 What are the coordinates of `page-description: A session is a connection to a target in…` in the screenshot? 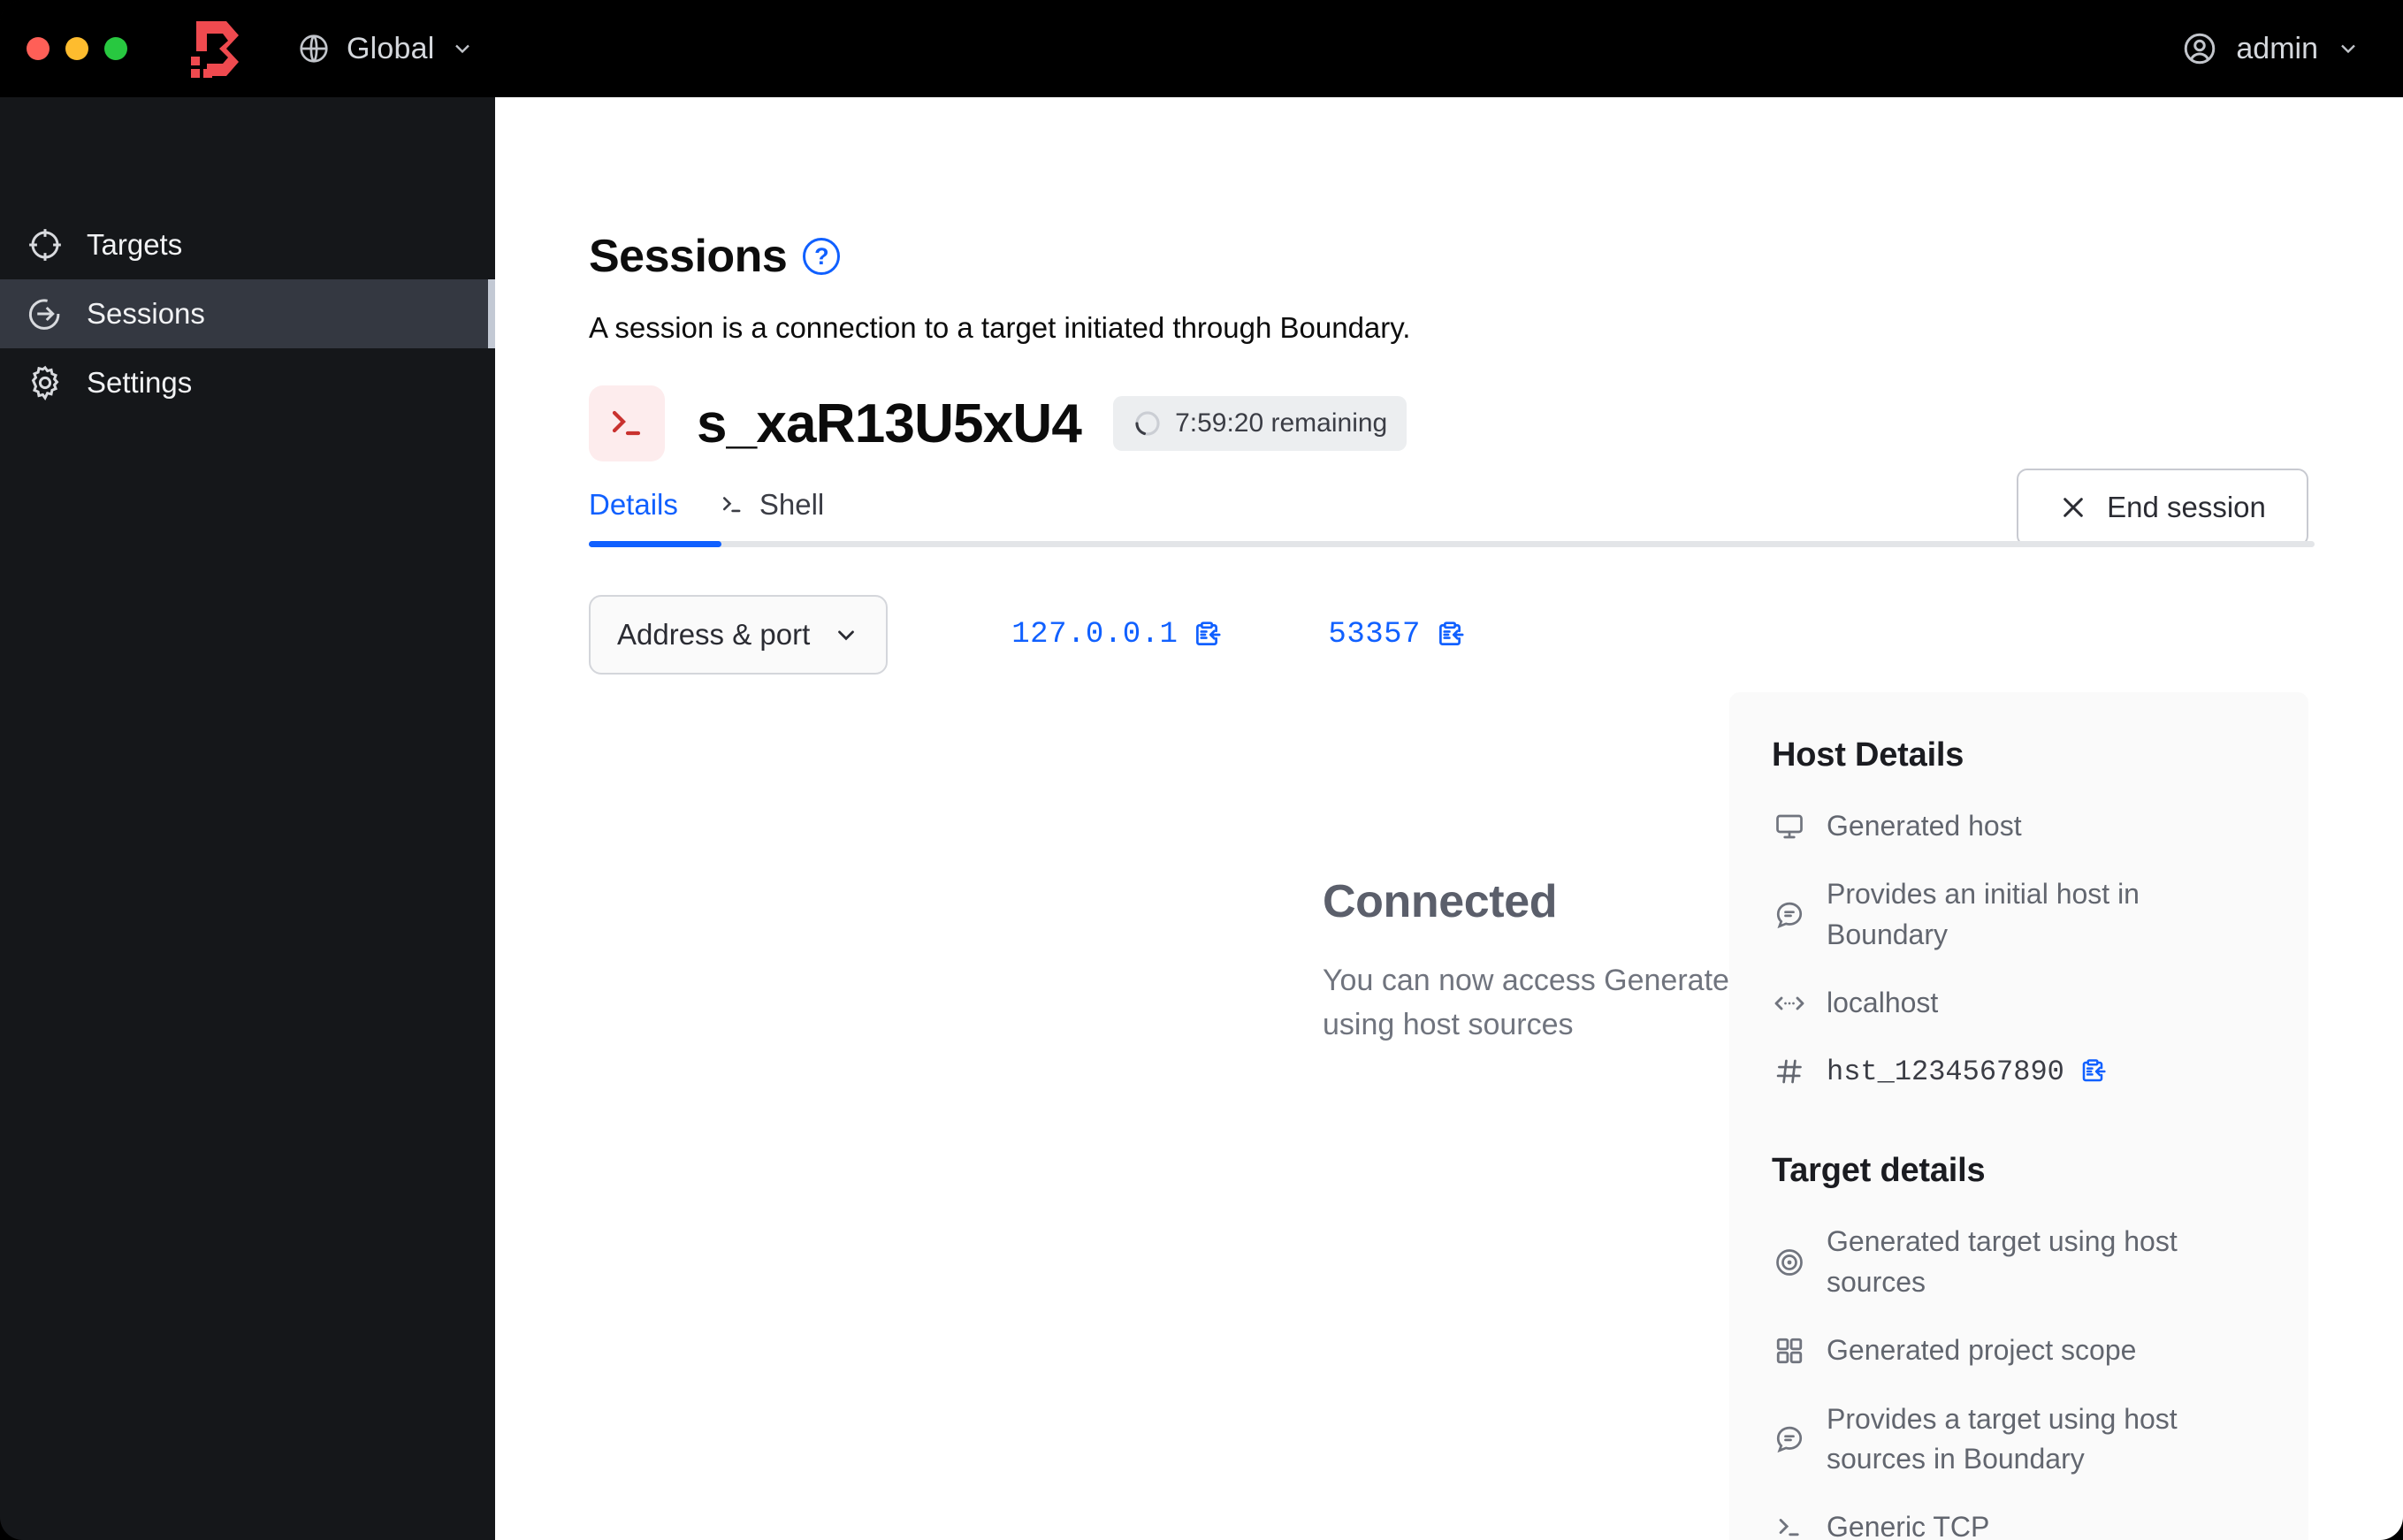 It's located at (1000, 328).